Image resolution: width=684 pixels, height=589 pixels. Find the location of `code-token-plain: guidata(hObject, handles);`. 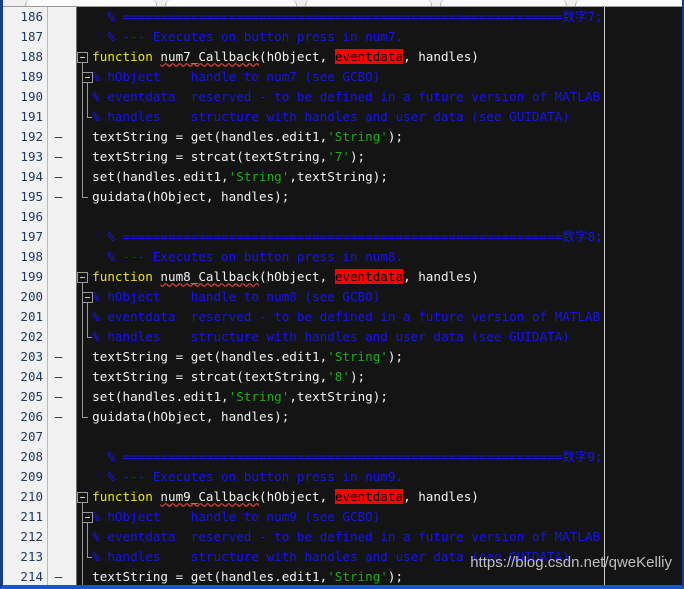

code-token-plain: guidata(hObject, handles); is located at coordinates (183, 196).